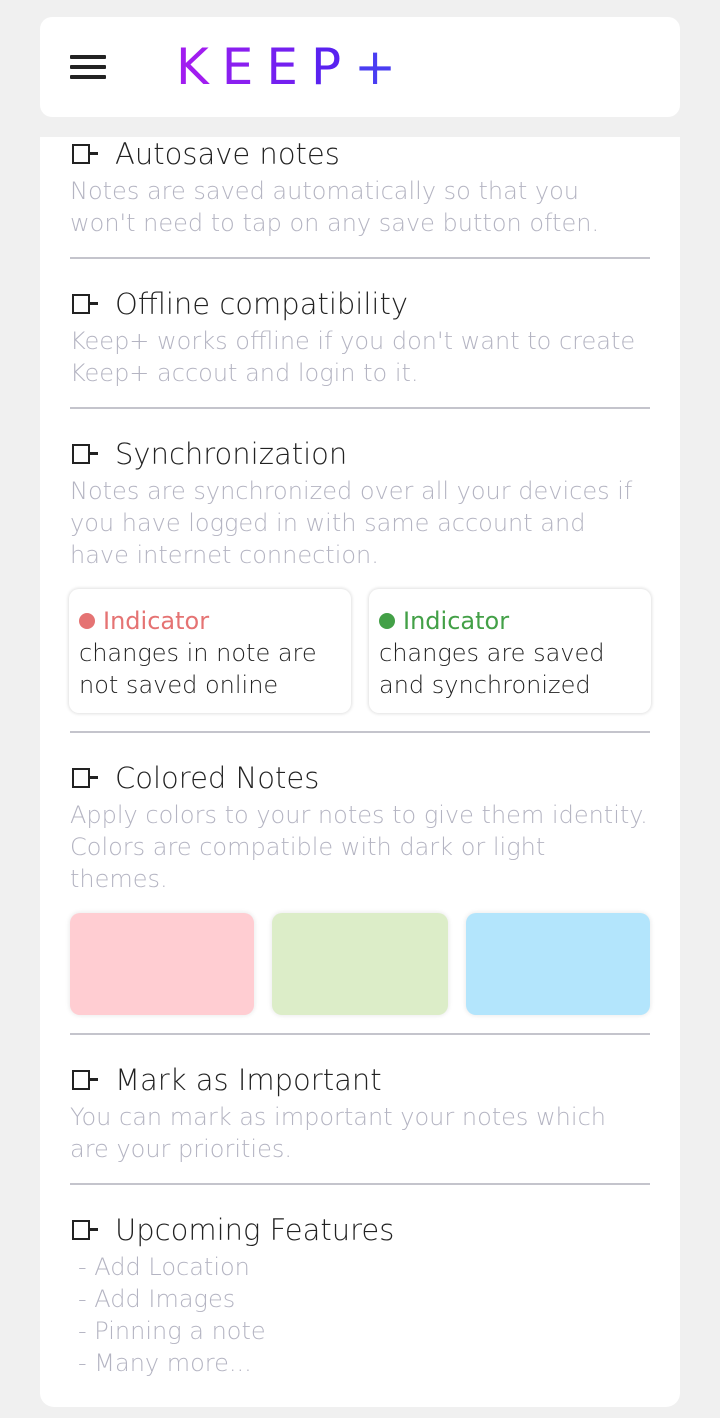  I want to click on list-item: - Pinning a note, so click(172, 1331).